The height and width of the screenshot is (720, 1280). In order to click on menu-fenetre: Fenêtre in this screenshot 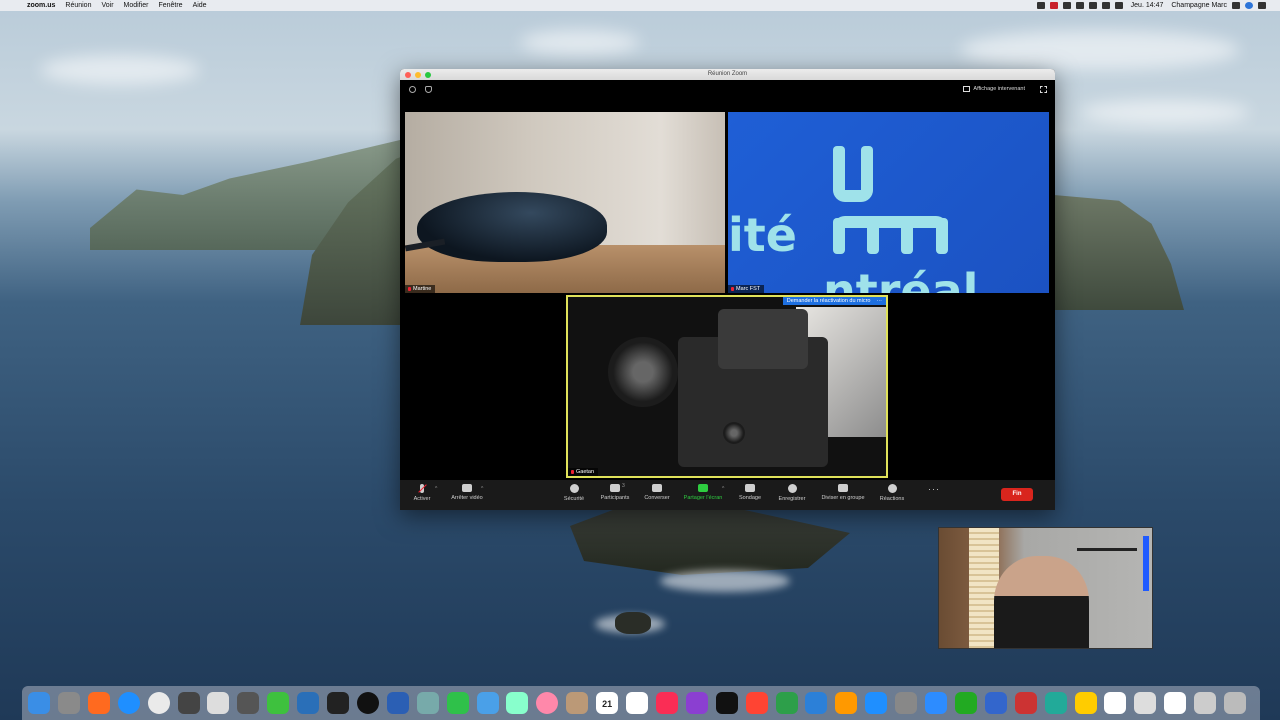, I will do `click(170, 5)`.